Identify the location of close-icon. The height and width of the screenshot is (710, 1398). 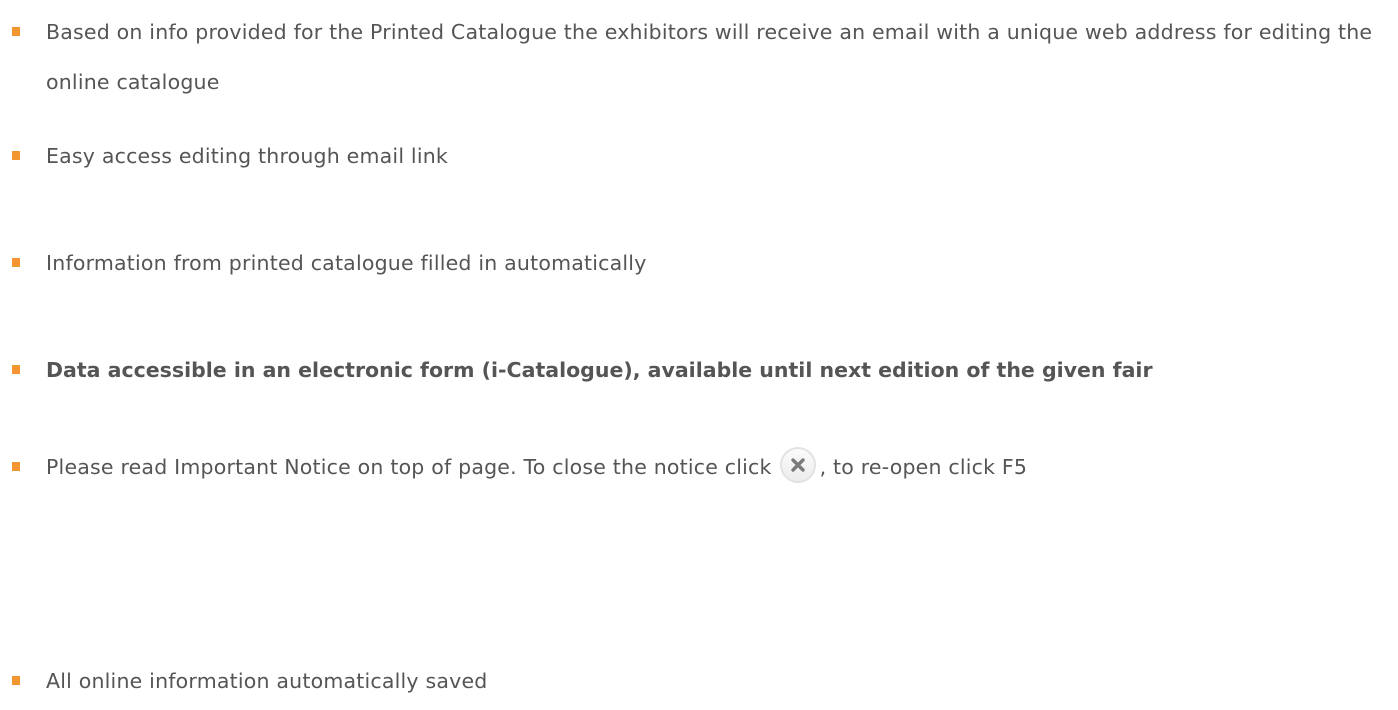
(797, 465).